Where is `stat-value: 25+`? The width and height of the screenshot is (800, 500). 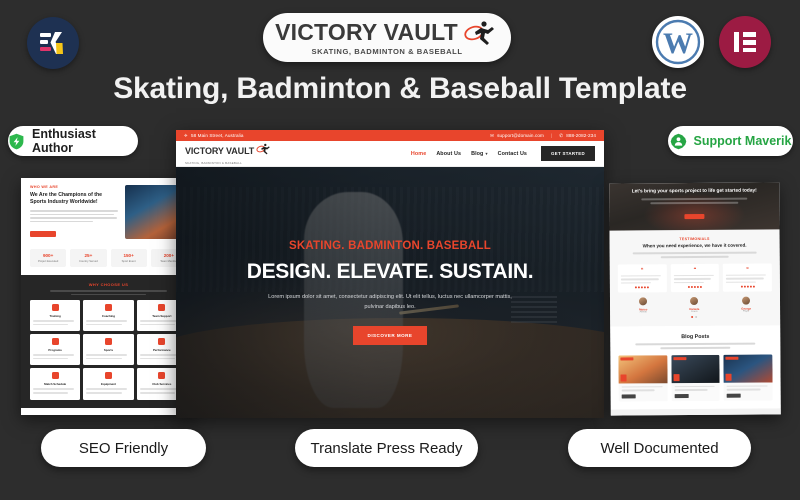
stat-value: 25+ is located at coordinates (88, 256).